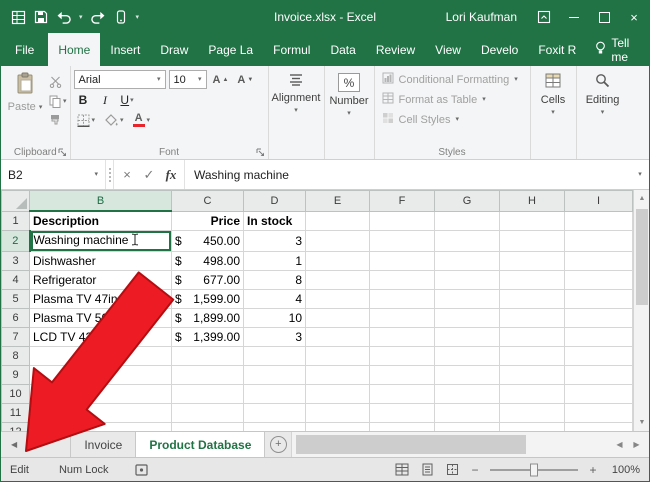 Image resolution: width=650 pixels, height=482 pixels. What do you see at coordinates (337, 413) in the screenshot?
I see `cell-e11` at bounding box center [337, 413].